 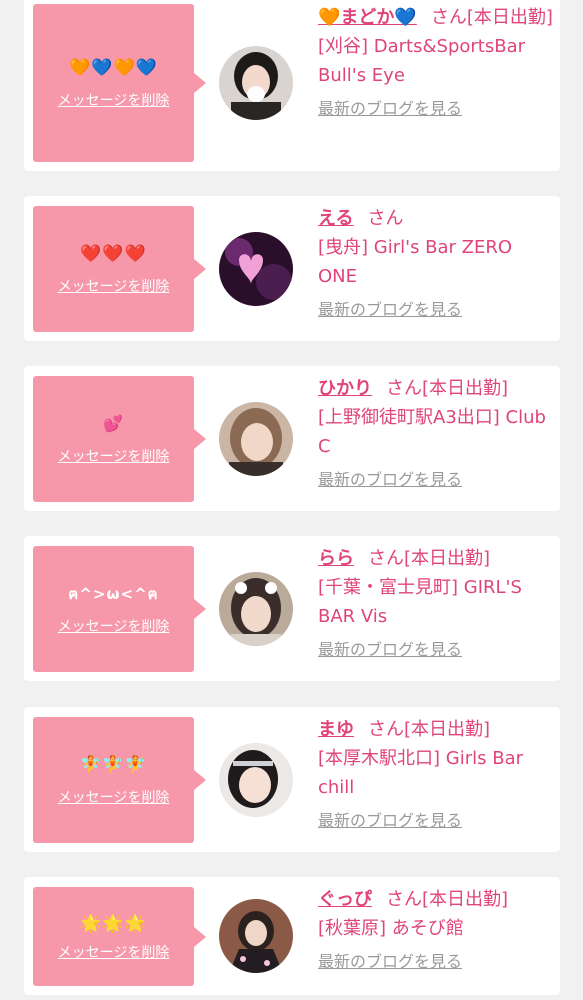 I want to click on message-bubble: 🌟🌟🌟 メッセージを削除, so click(x=113, y=936).